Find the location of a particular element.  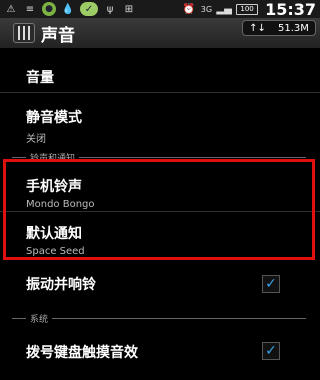

dialpad-touch-sound-checkbox: ✓ is located at coordinates (271, 351).